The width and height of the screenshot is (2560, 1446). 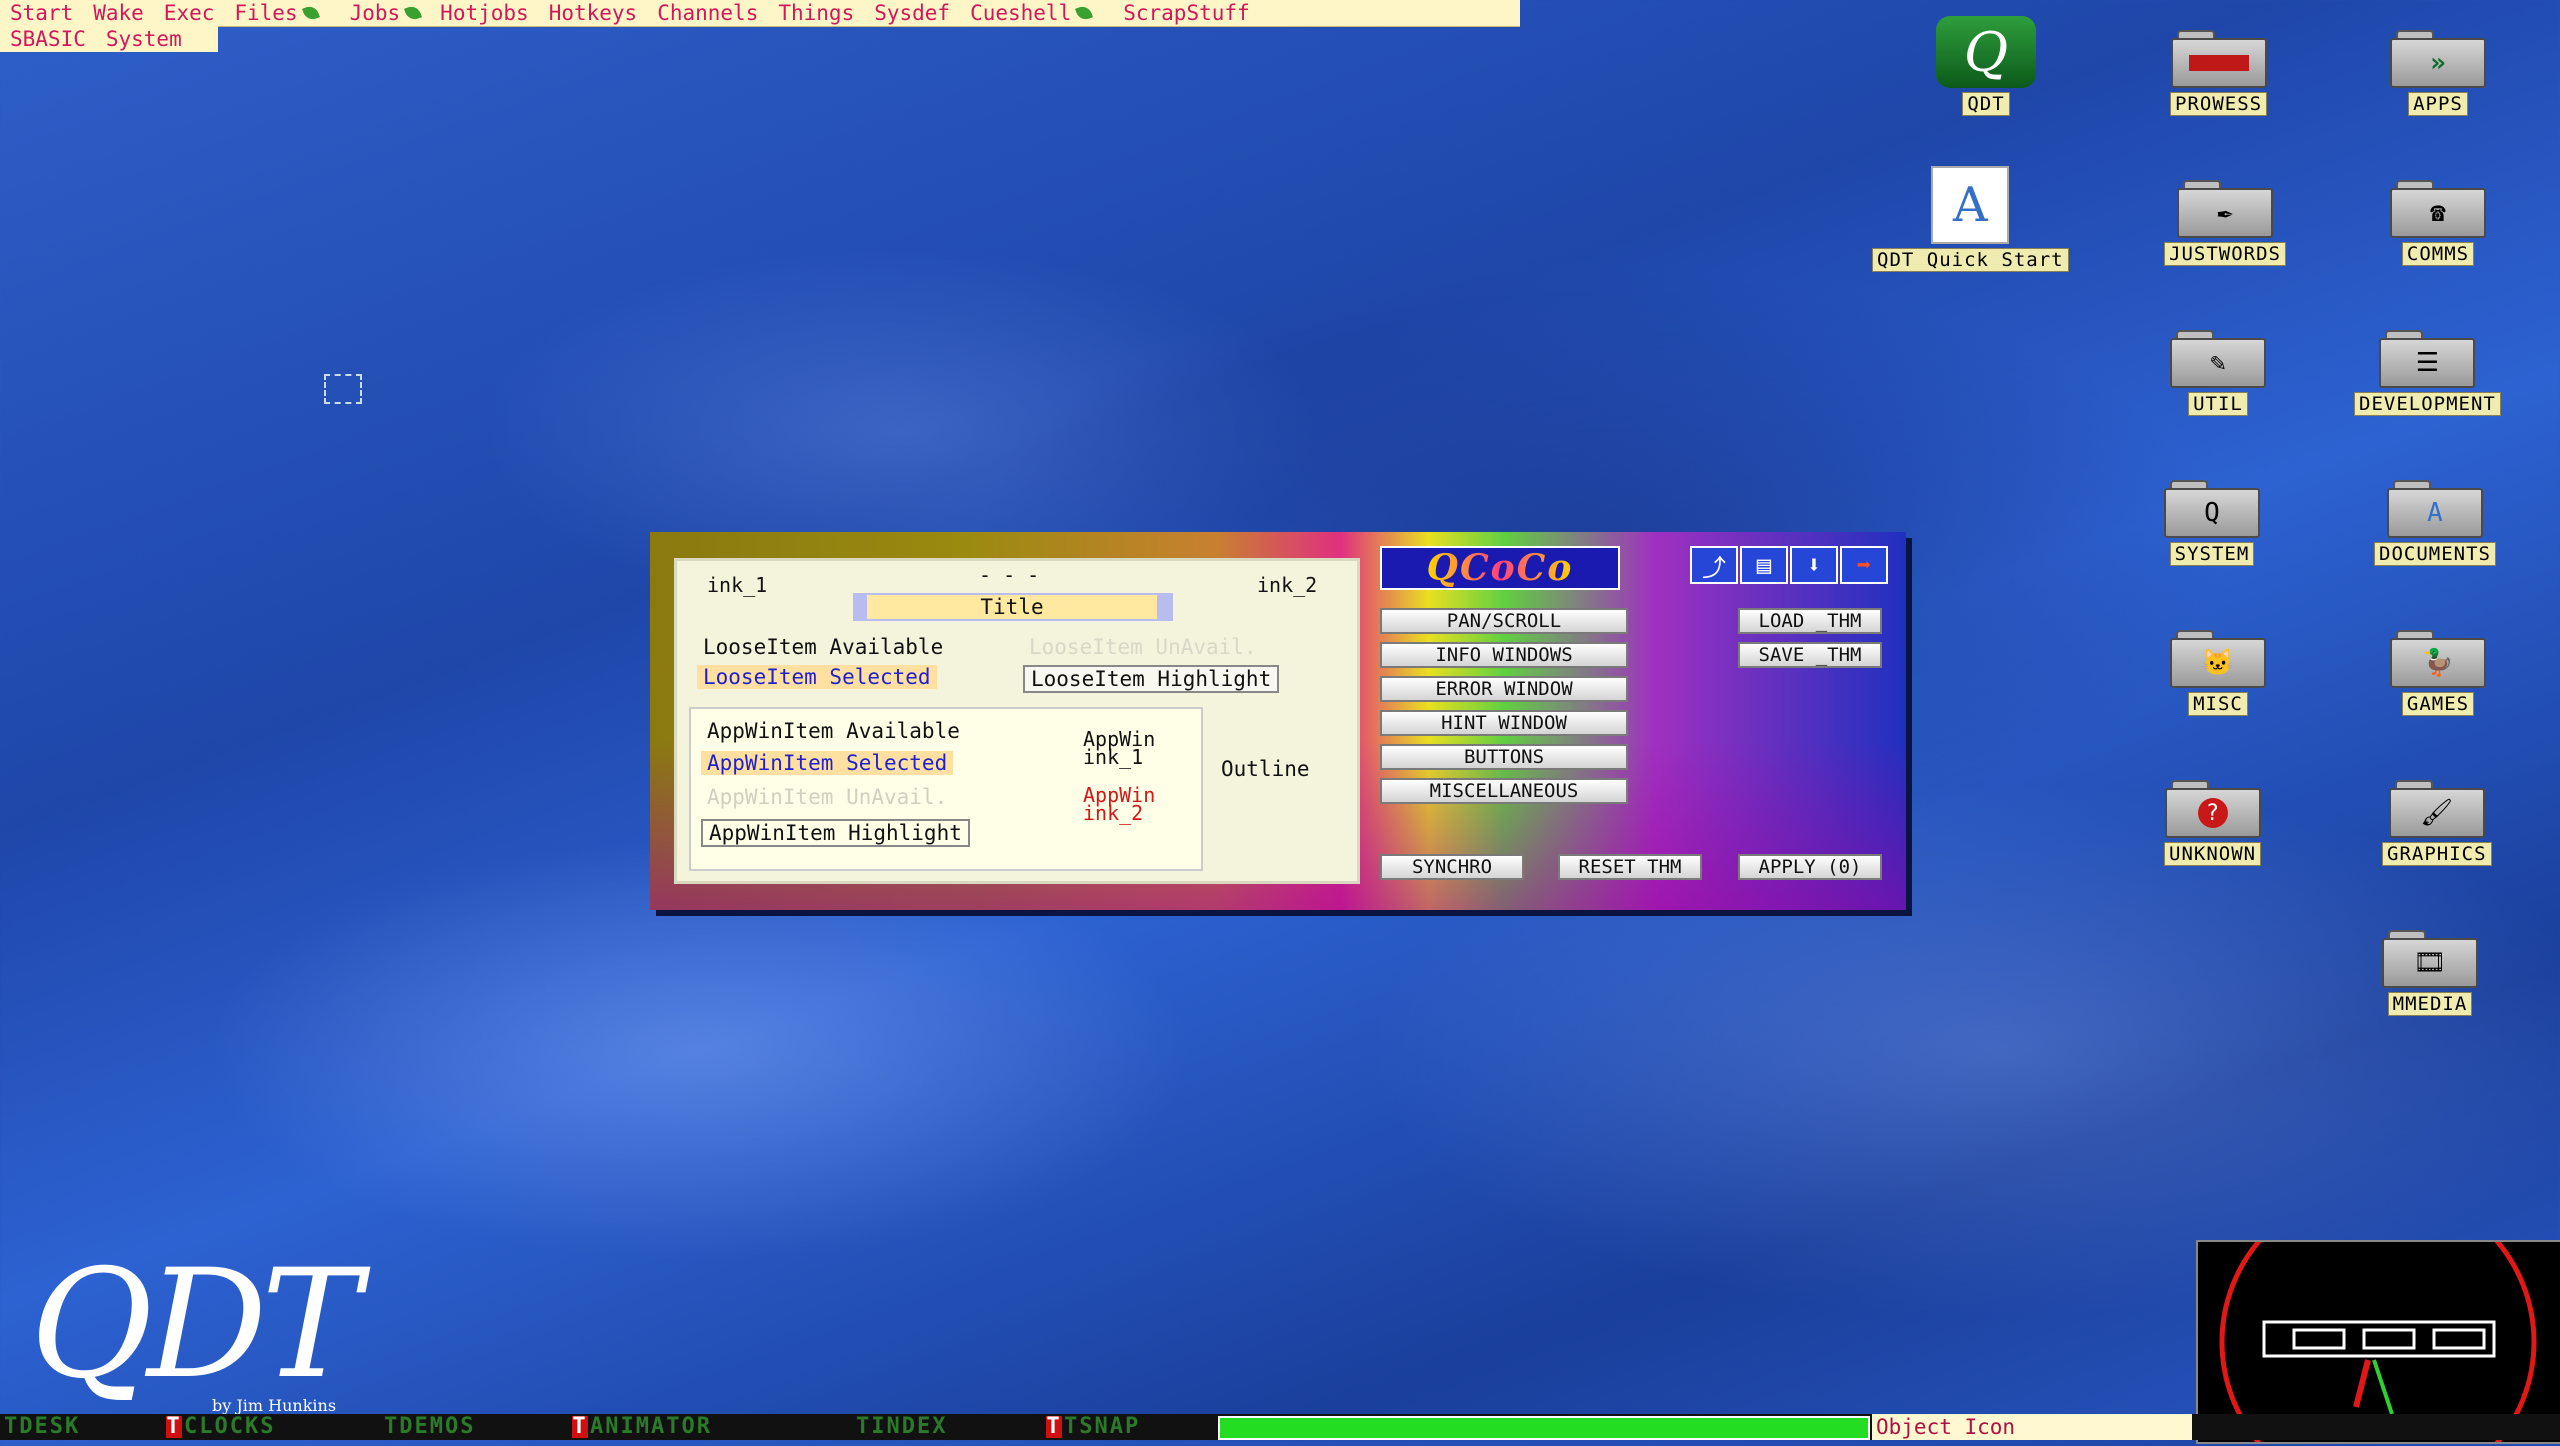 What do you see at coordinates (1814, 565) in the screenshot?
I see `down-arrow-icon: ⬇` at bounding box center [1814, 565].